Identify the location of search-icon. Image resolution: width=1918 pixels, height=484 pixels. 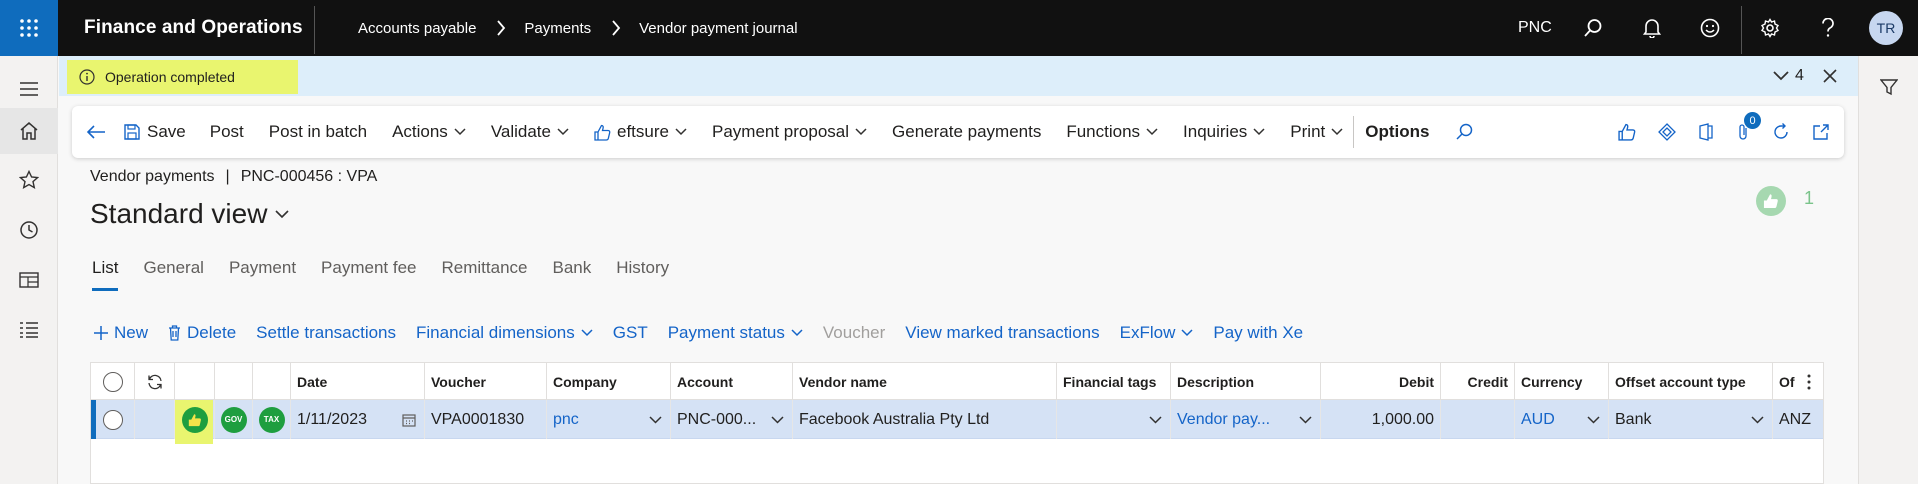
(1593, 28).